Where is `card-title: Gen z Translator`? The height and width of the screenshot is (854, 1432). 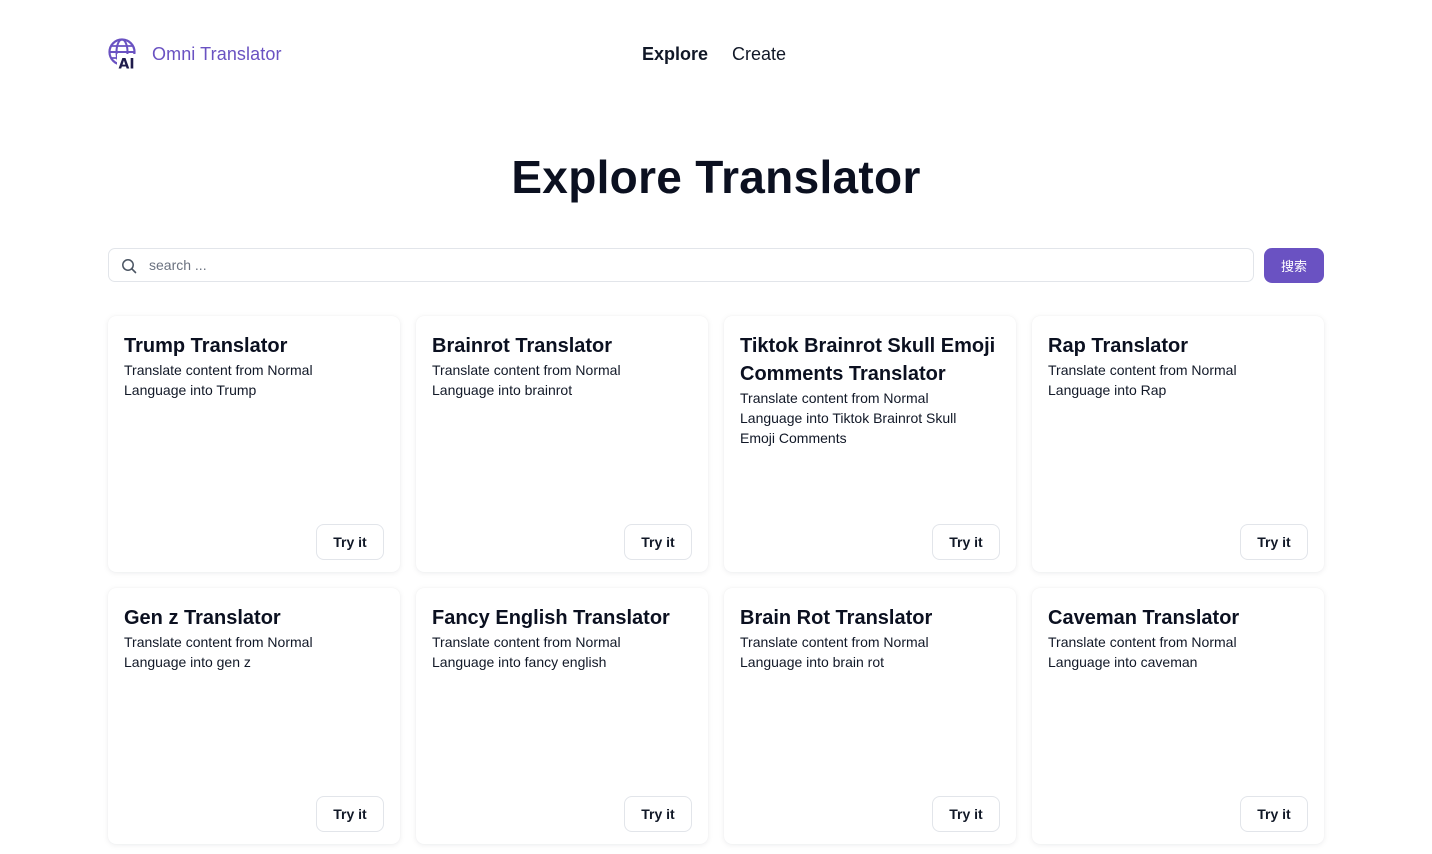 card-title: Gen z Translator is located at coordinates (202, 618).